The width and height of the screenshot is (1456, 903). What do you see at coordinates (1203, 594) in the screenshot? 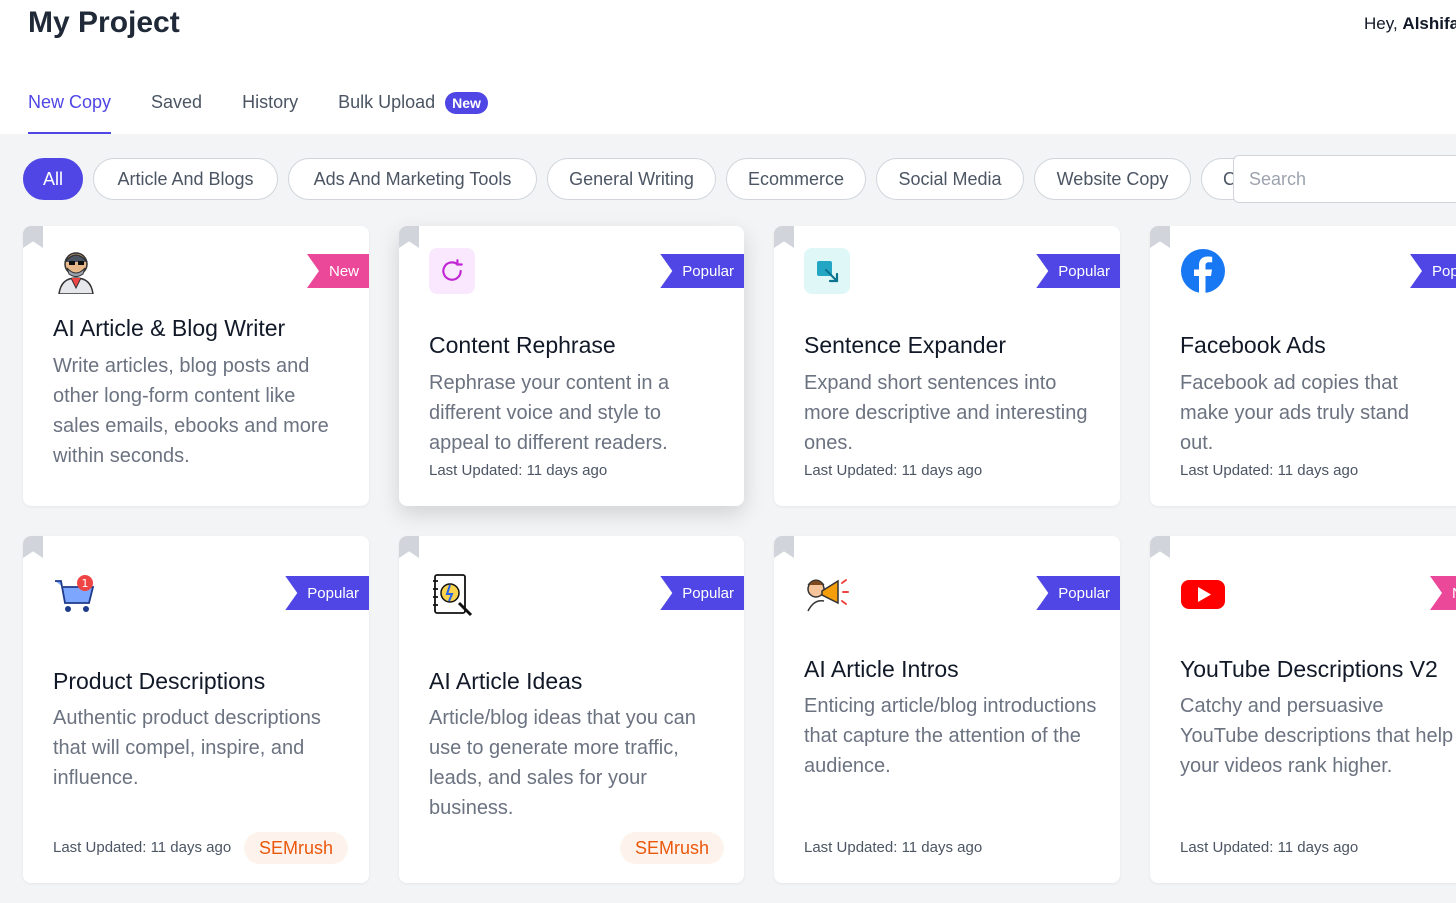
I see `youtube-icon` at bounding box center [1203, 594].